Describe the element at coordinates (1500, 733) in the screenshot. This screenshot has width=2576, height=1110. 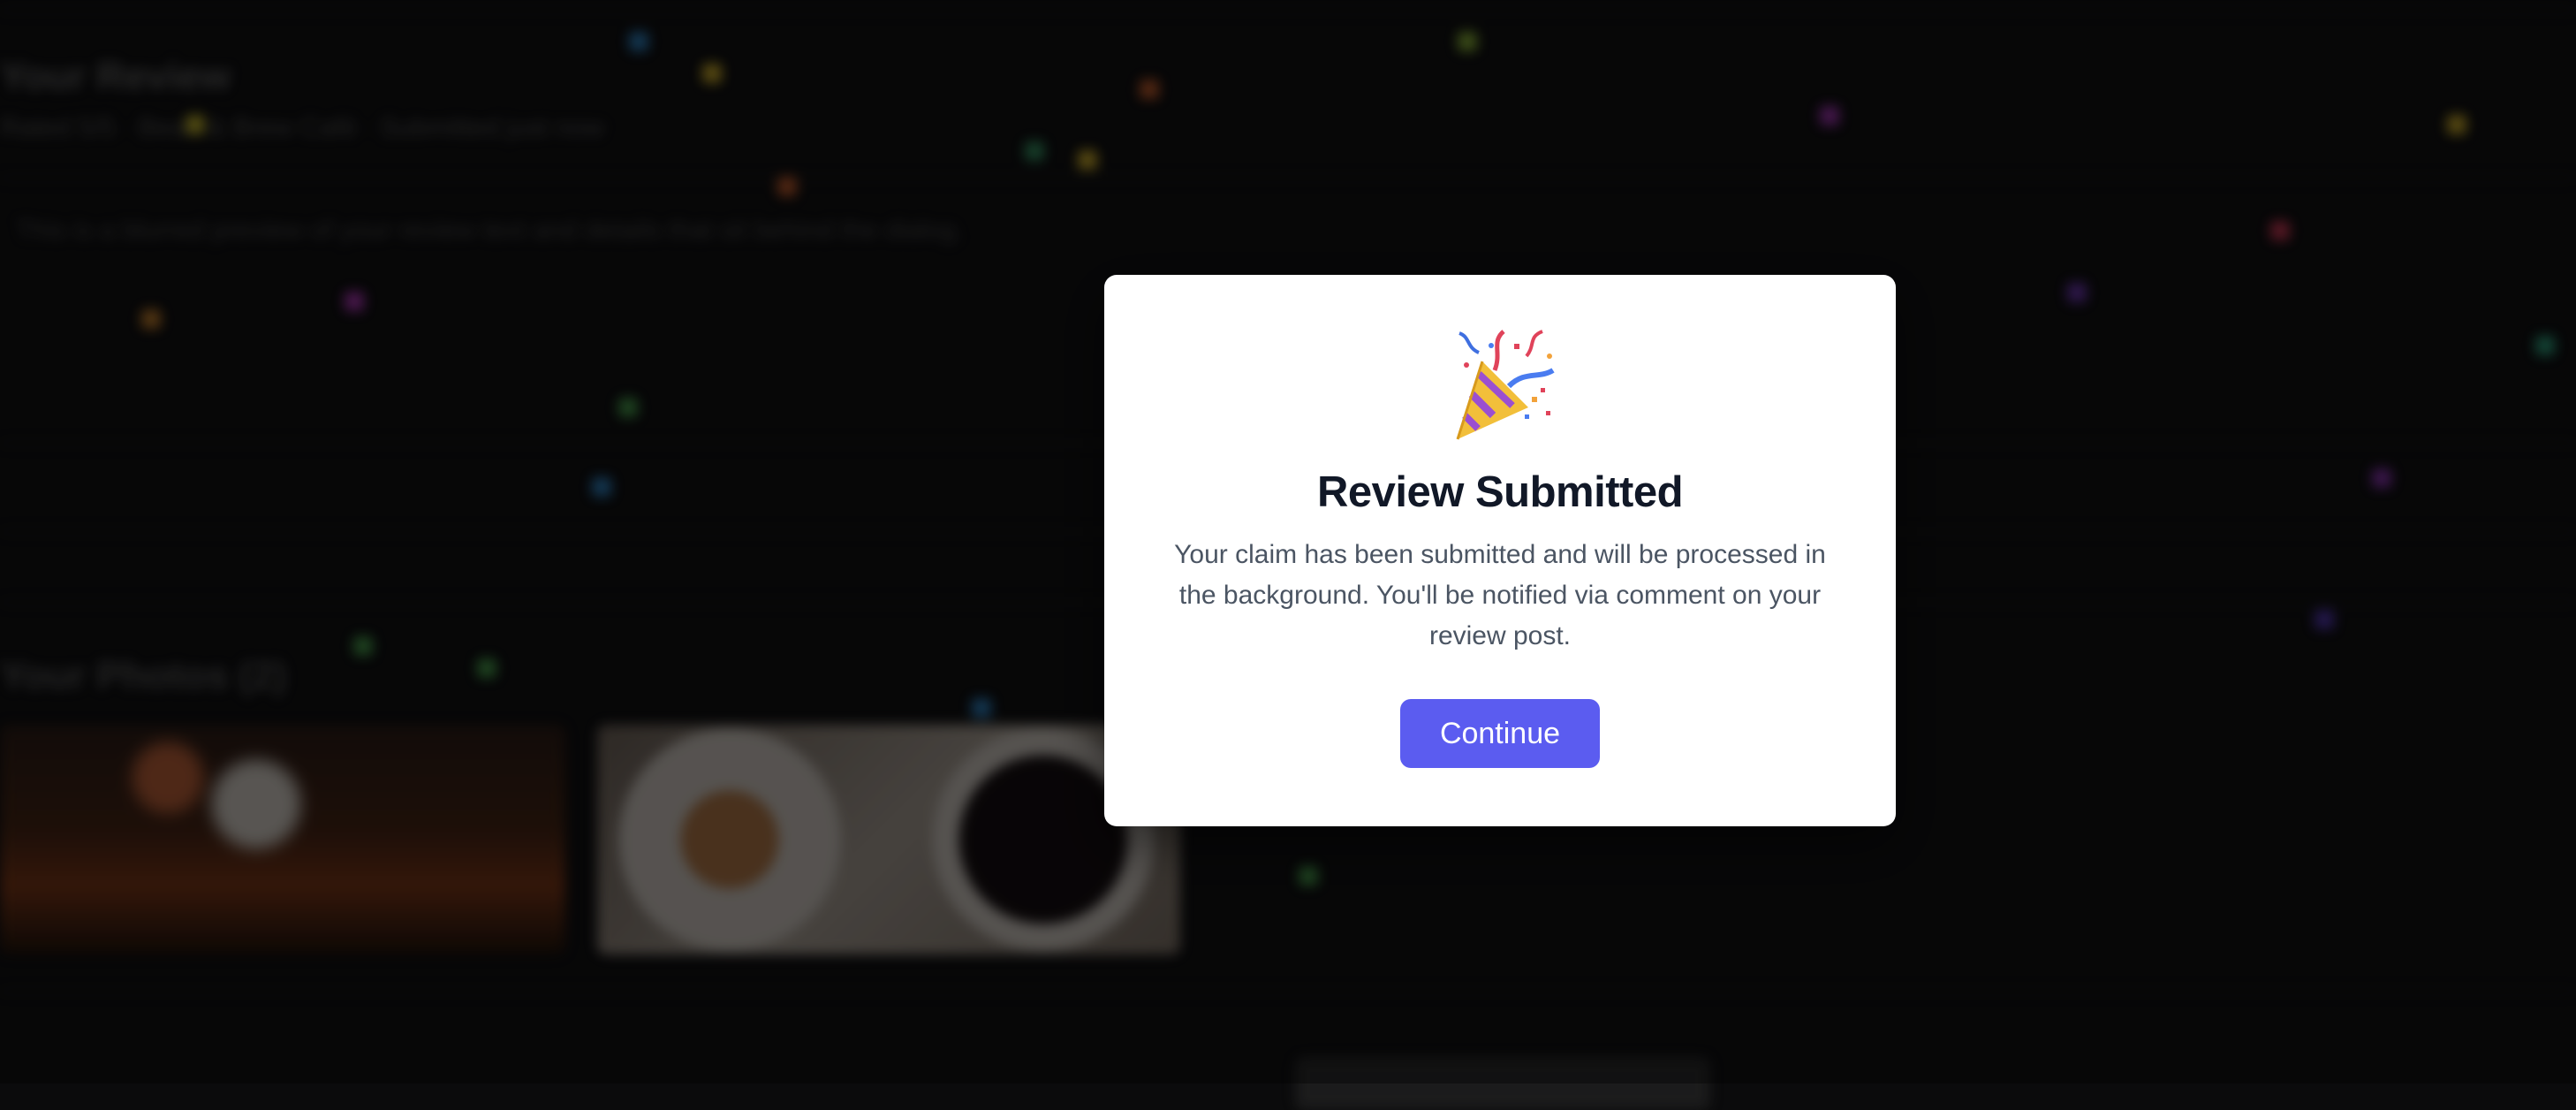
I see `continue-button: Continue` at that location.